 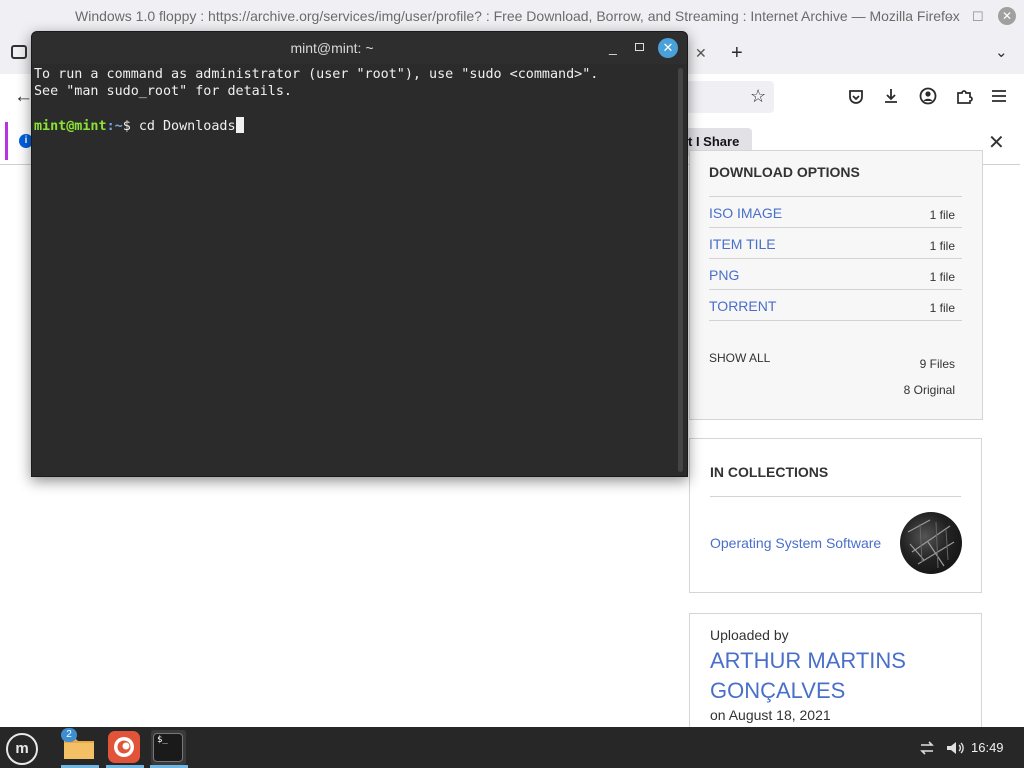 I want to click on bookmark-star-icon: ☆, so click(x=758, y=96).